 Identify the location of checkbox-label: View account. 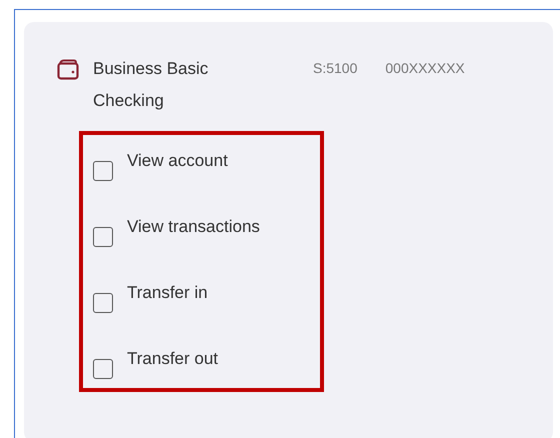
(177, 161).